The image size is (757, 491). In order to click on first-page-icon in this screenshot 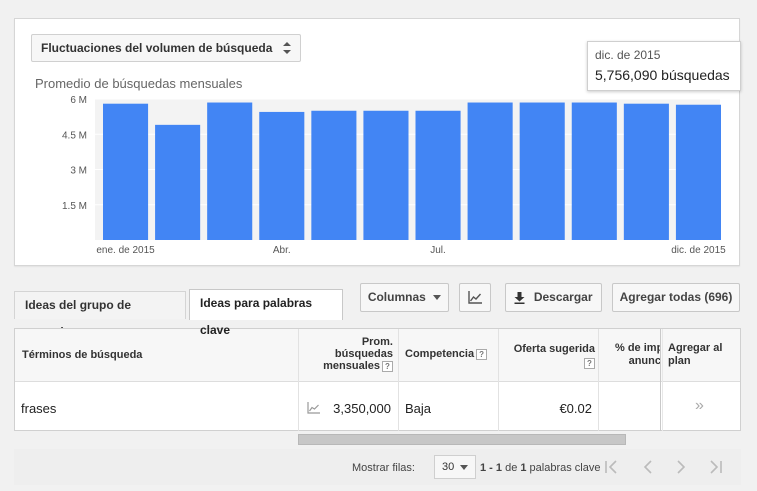, I will do `click(612, 467)`.